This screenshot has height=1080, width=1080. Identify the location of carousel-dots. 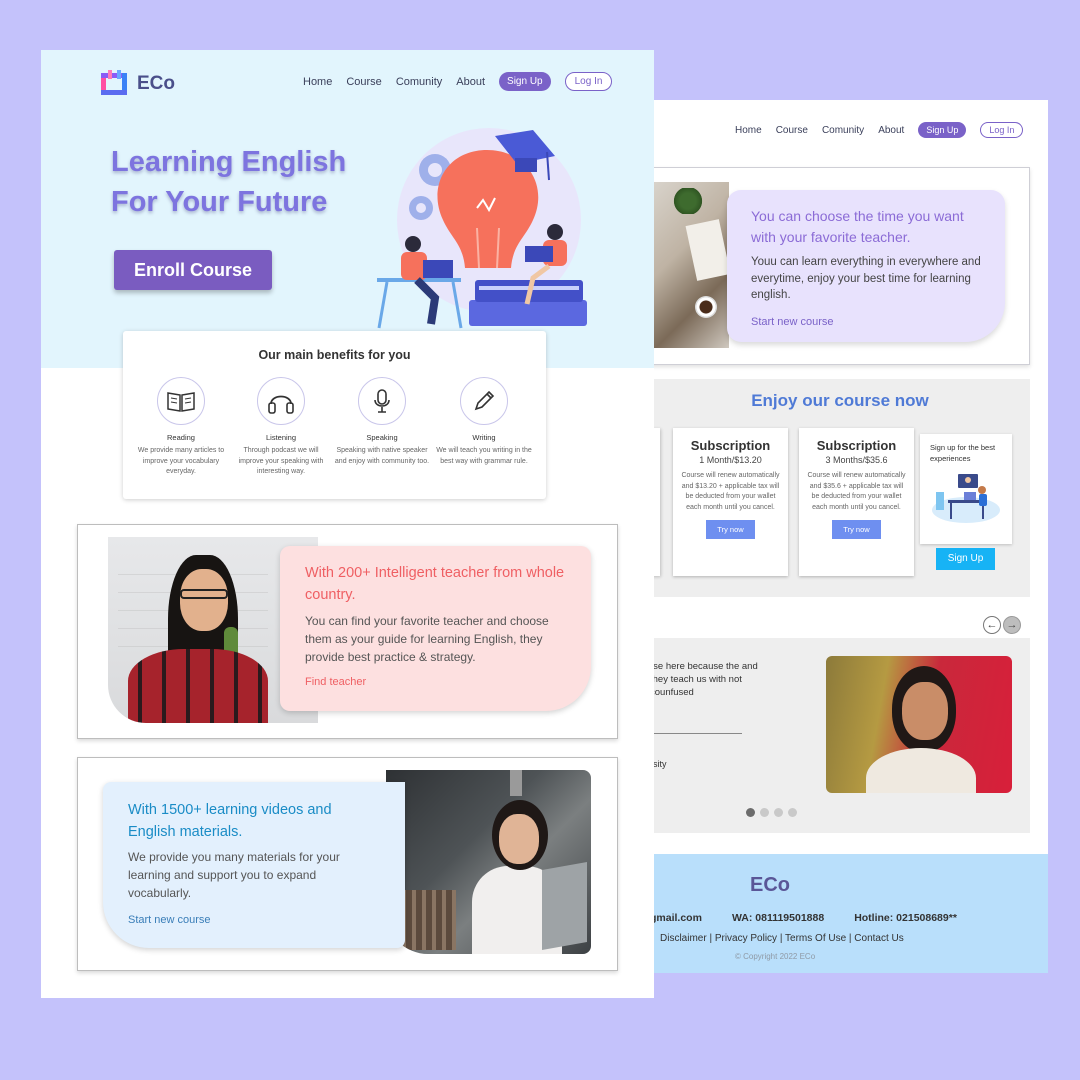
(771, 812).